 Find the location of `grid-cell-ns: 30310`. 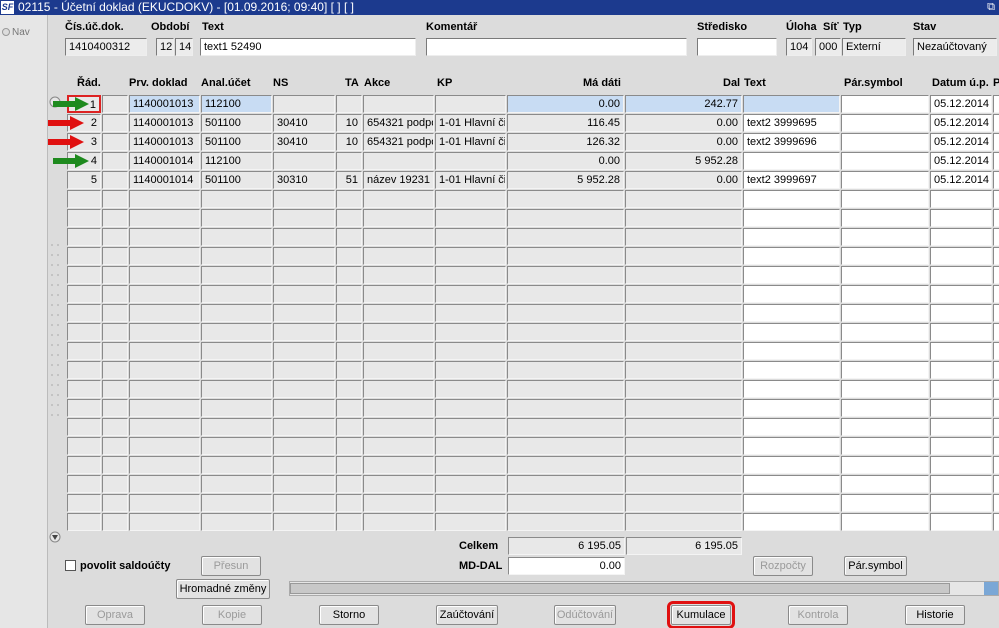

grid-cell-ns: 30310 is located at coordinates (304, 180).